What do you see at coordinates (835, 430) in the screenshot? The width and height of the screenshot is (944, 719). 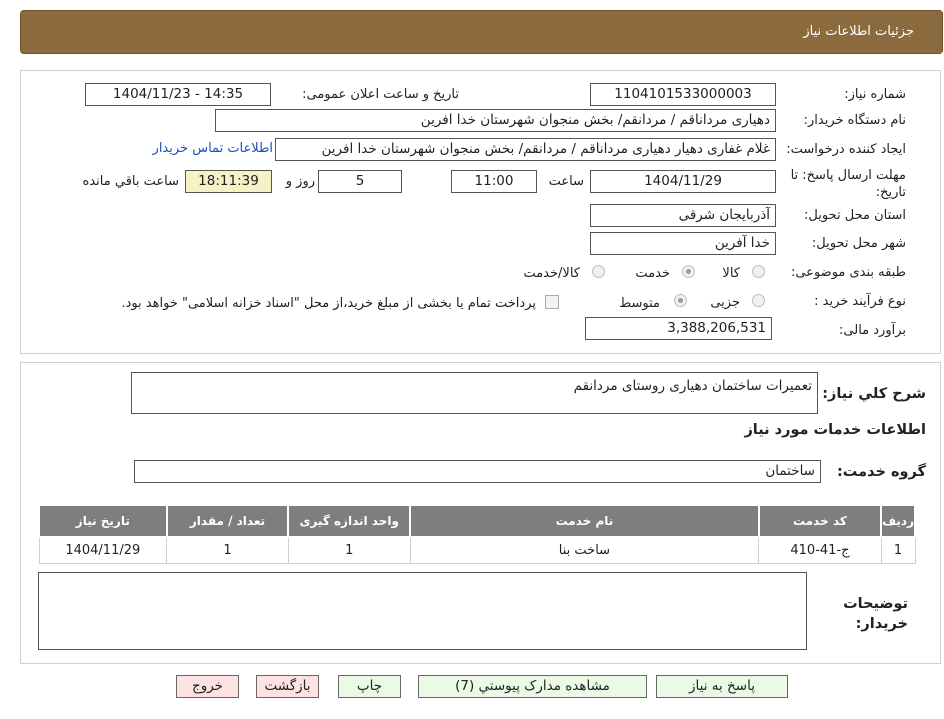 I see `services-section-title: اطلاعات خدمات مورد نیاز` at bounding box center [835, 430].